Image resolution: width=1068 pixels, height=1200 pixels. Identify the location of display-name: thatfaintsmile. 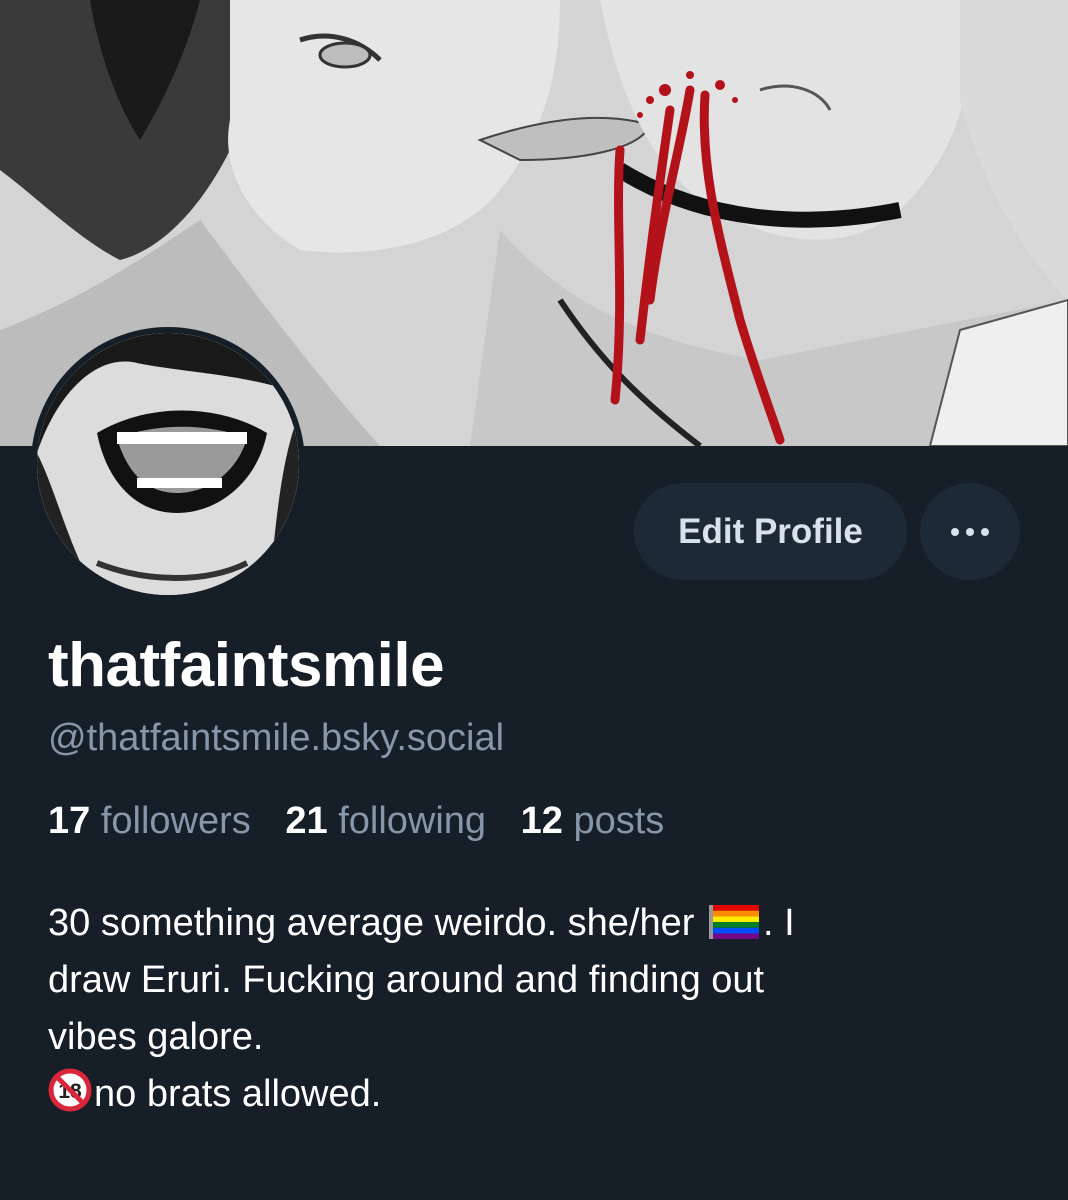
(246, 665).